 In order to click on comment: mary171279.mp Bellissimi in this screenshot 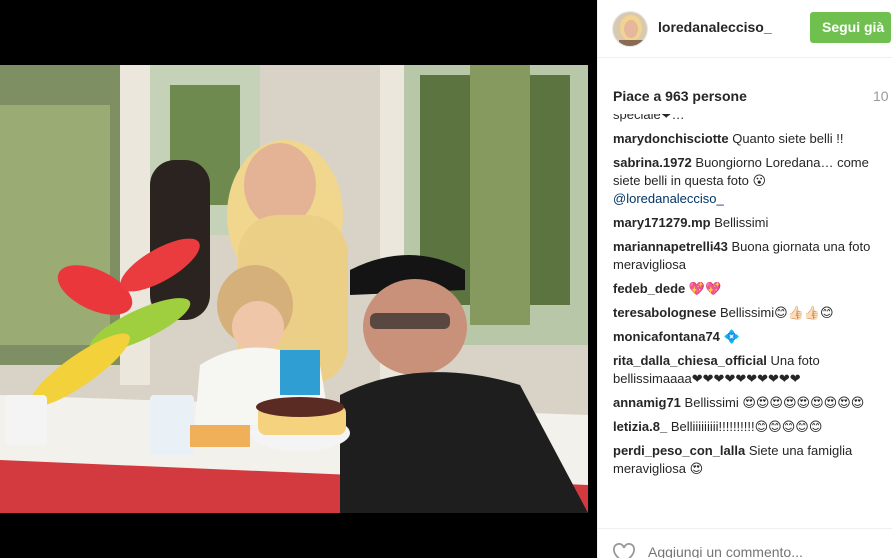, I will do `click(750, 223)`.